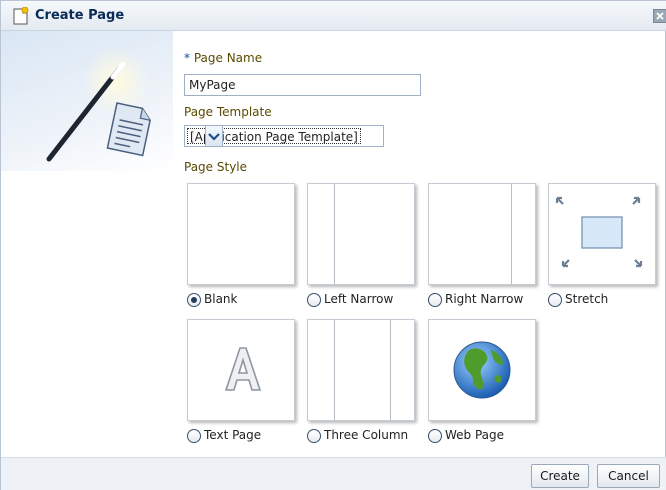 The height and width of the screenshot is (490, 666). What do you see at coordinates (587, 299) in the screenshot?
I see `page-style-option-label: Stretch` at bounding box center [587, 299].